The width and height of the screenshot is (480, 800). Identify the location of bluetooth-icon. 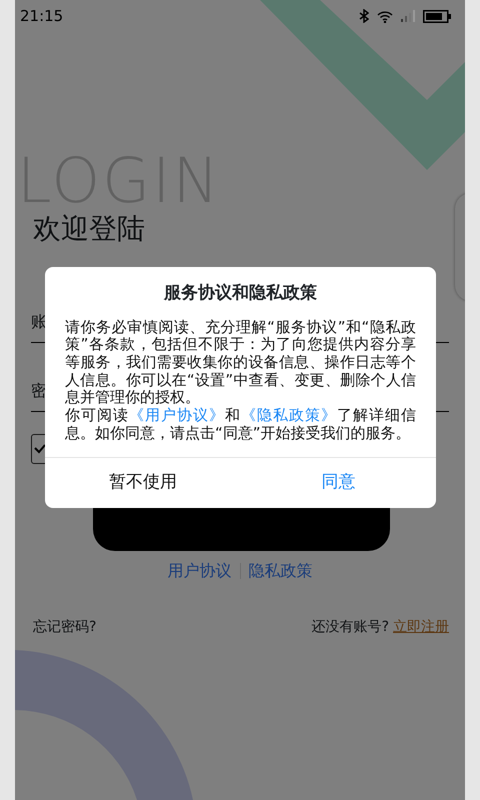
(364, 16).